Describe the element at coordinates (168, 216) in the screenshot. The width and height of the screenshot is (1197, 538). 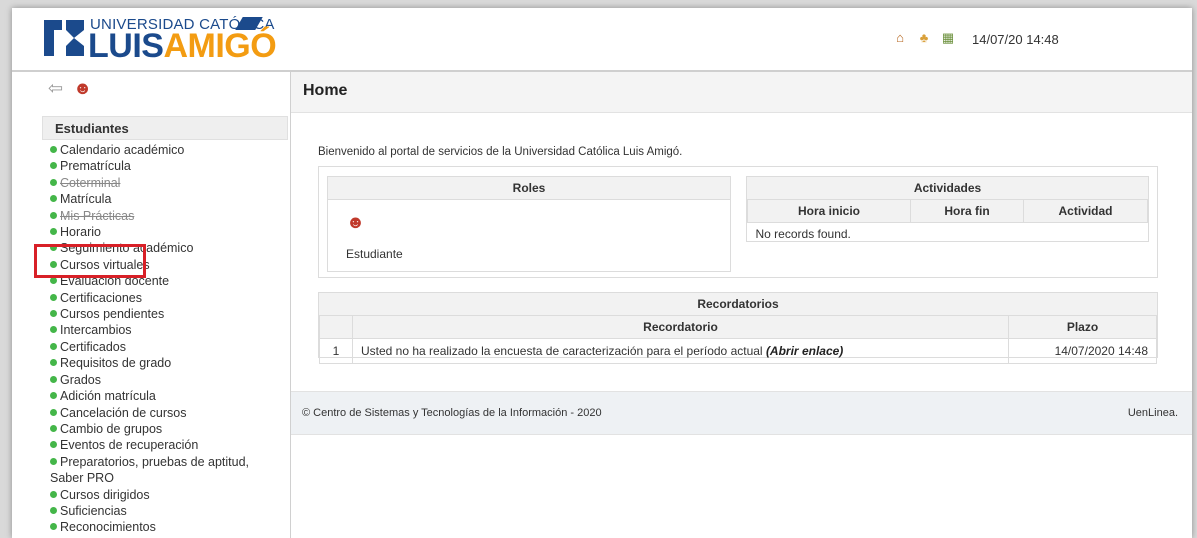
I see `sidebar-item-mis-practicas: Mis Prácticas` at that location.